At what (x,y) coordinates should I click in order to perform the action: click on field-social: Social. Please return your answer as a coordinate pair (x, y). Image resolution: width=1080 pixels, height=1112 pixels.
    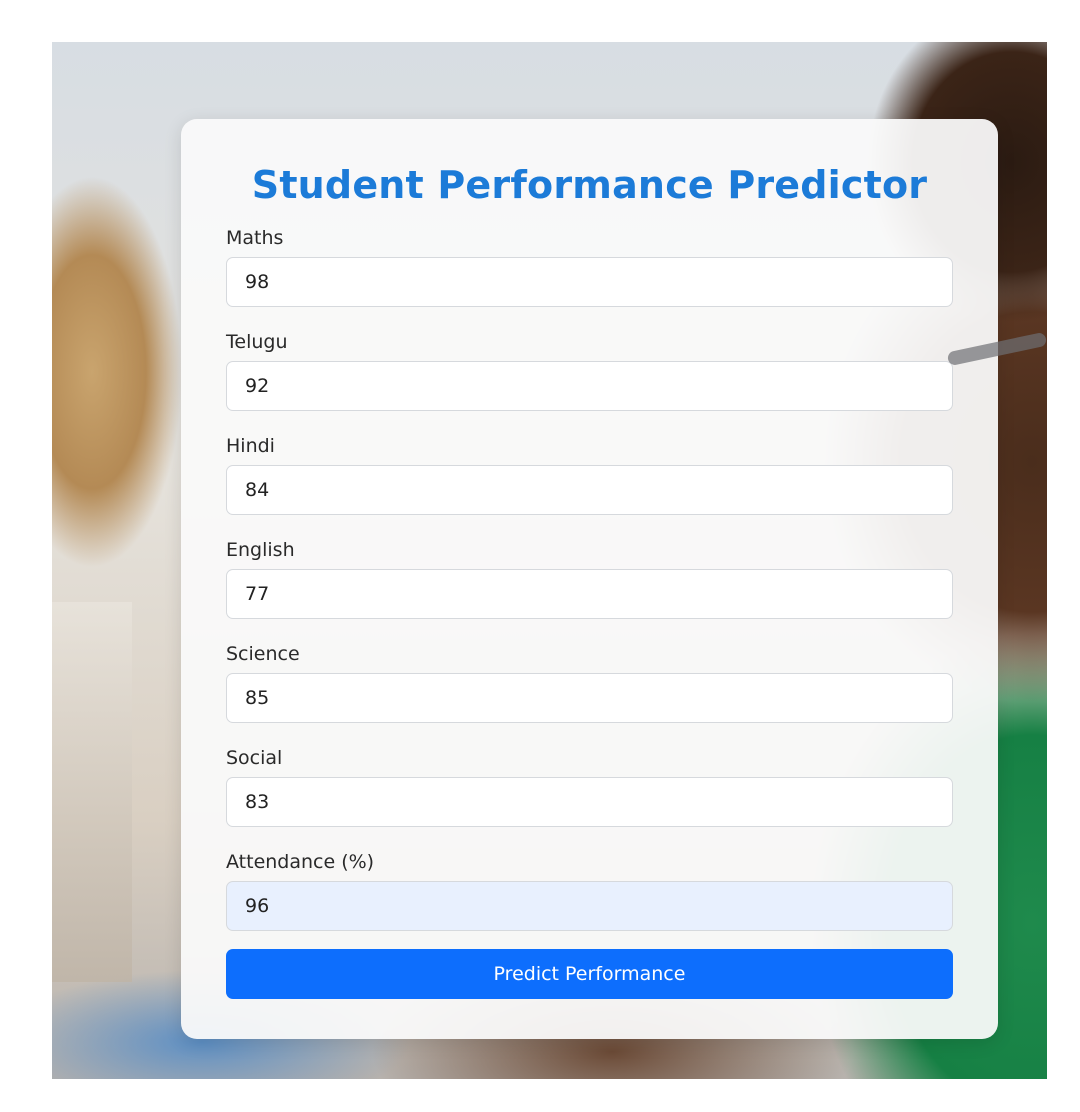
    Looking at the image, I should click on (589, 786).